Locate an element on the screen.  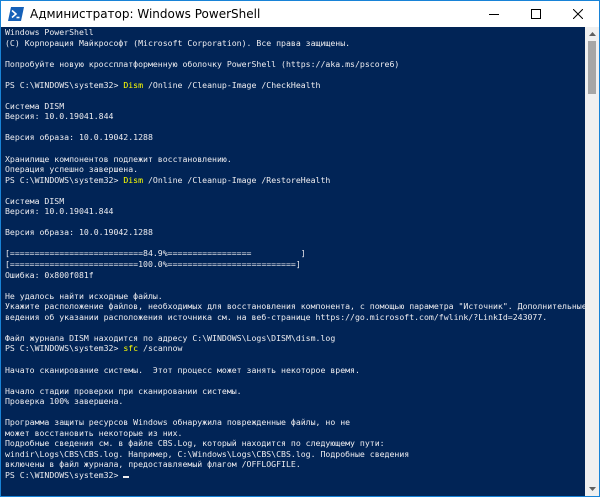
maximize-button is located at coordinates (536, 14).